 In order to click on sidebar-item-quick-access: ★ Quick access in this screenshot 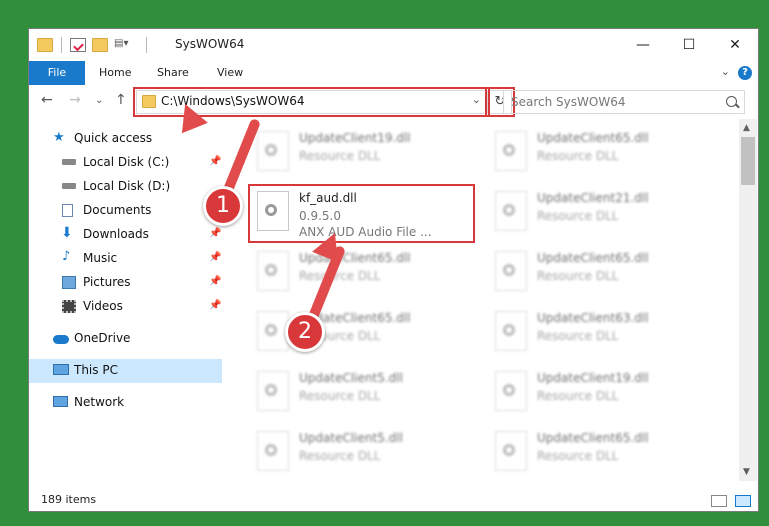, I will do `click(125, 139)`.